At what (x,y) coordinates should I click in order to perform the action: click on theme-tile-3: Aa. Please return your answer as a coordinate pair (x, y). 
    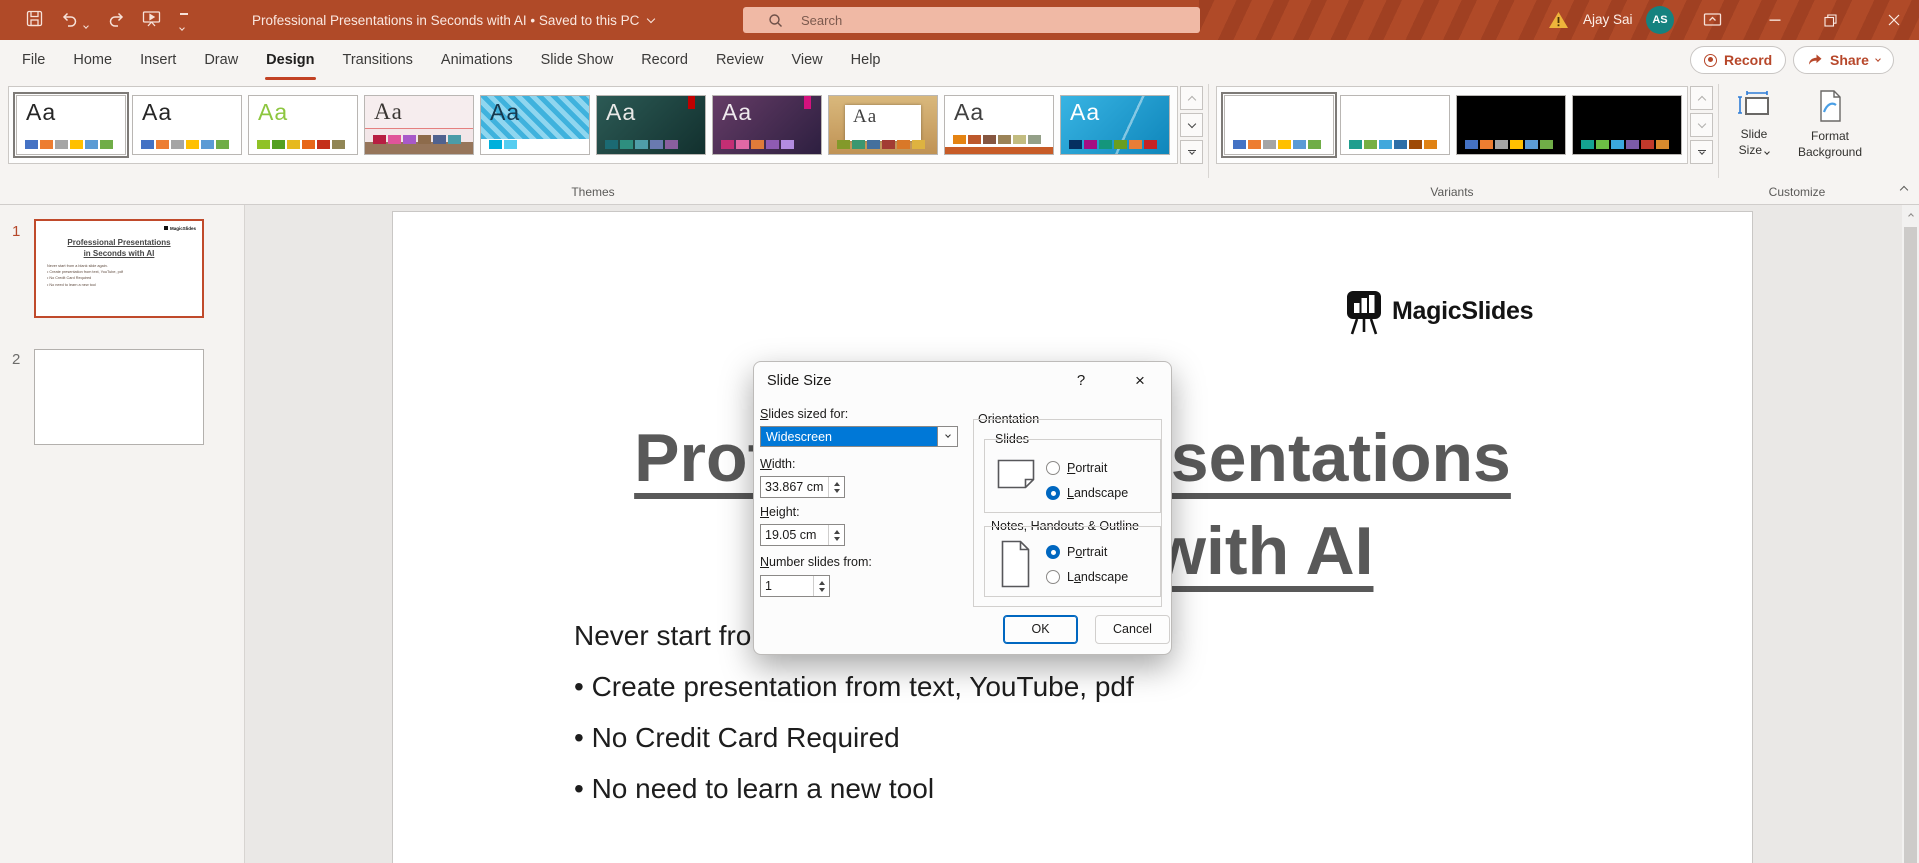
    Looking at the image, I should click on (303, 125).